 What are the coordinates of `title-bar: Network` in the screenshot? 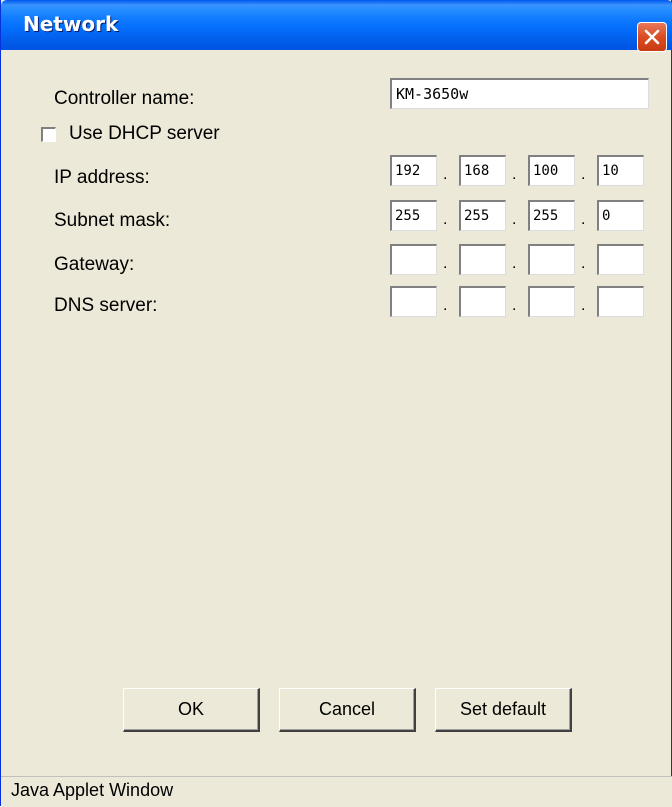 It's located at (336, 26).